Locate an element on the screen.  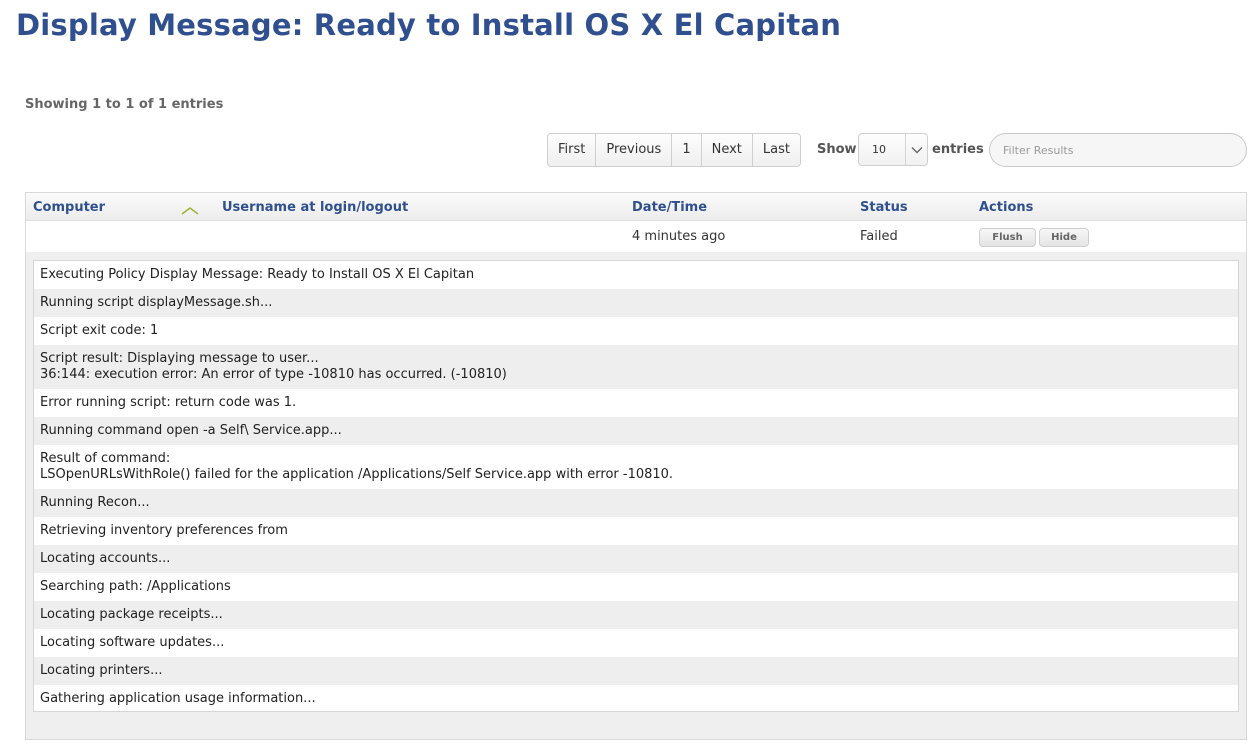
pagination: First Previous 1 Next Last is located at coordinates (674, 150).